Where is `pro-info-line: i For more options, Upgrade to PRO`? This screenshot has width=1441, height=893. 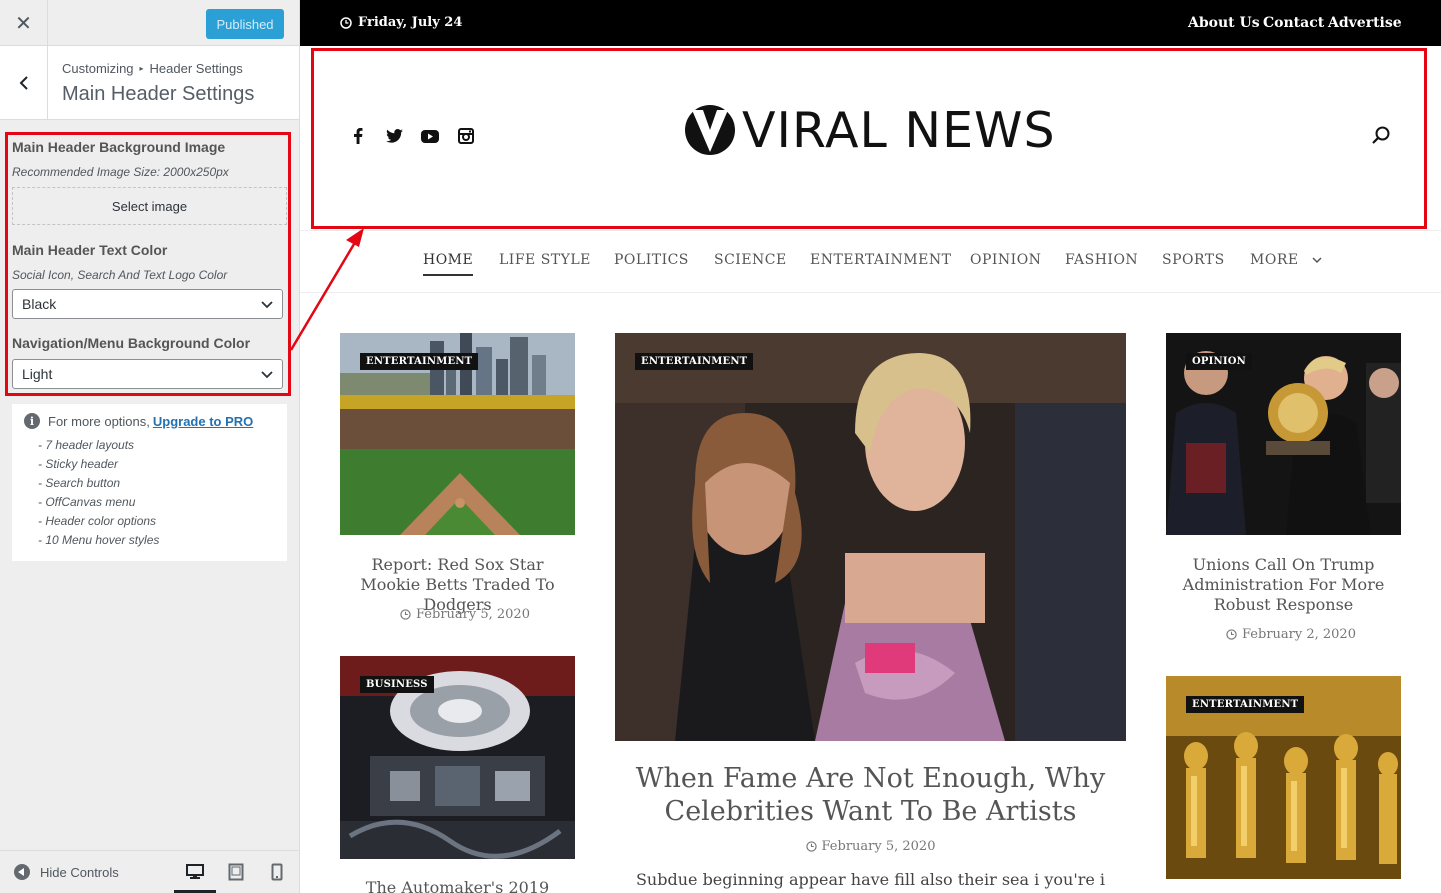 pro-info-line: i For more options, Upgrade to PRO is located at coordinates (138, 421).